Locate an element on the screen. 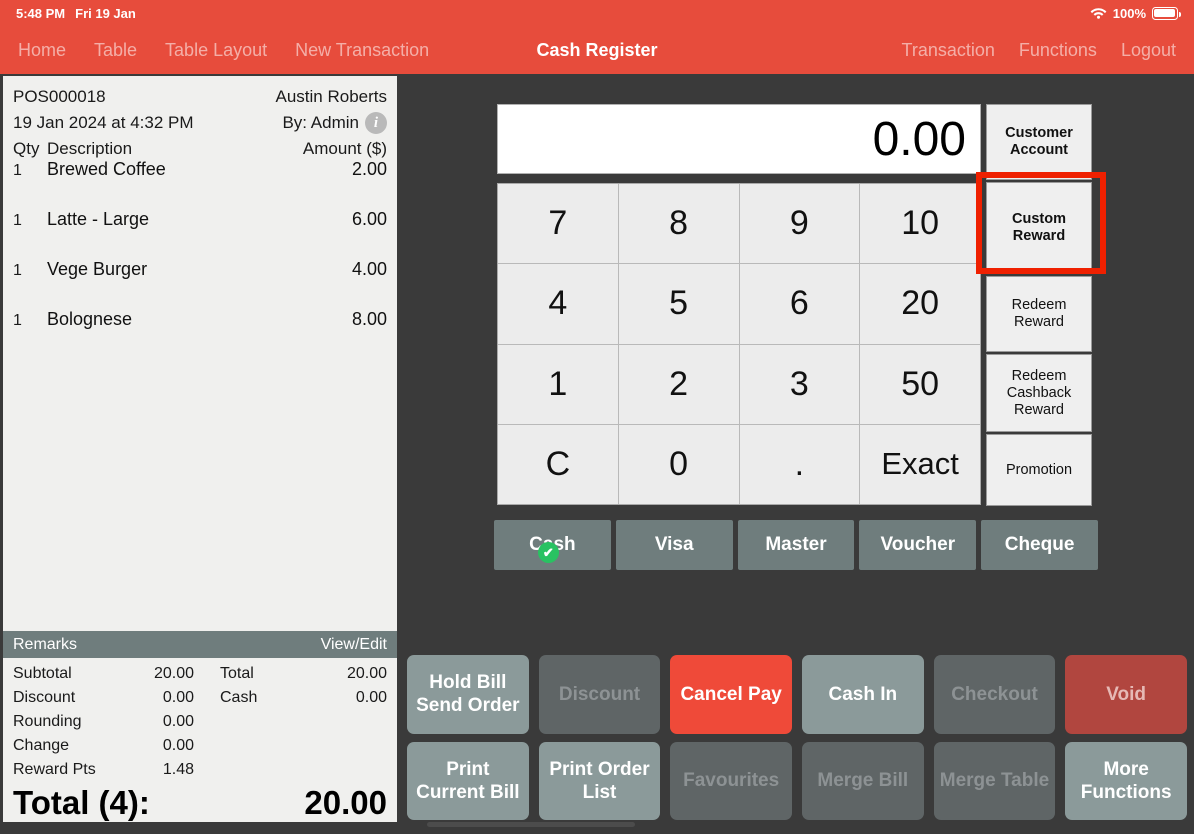 The image size is (1194, 834). change-value: 0.00 is located at coordinates (178, 745).